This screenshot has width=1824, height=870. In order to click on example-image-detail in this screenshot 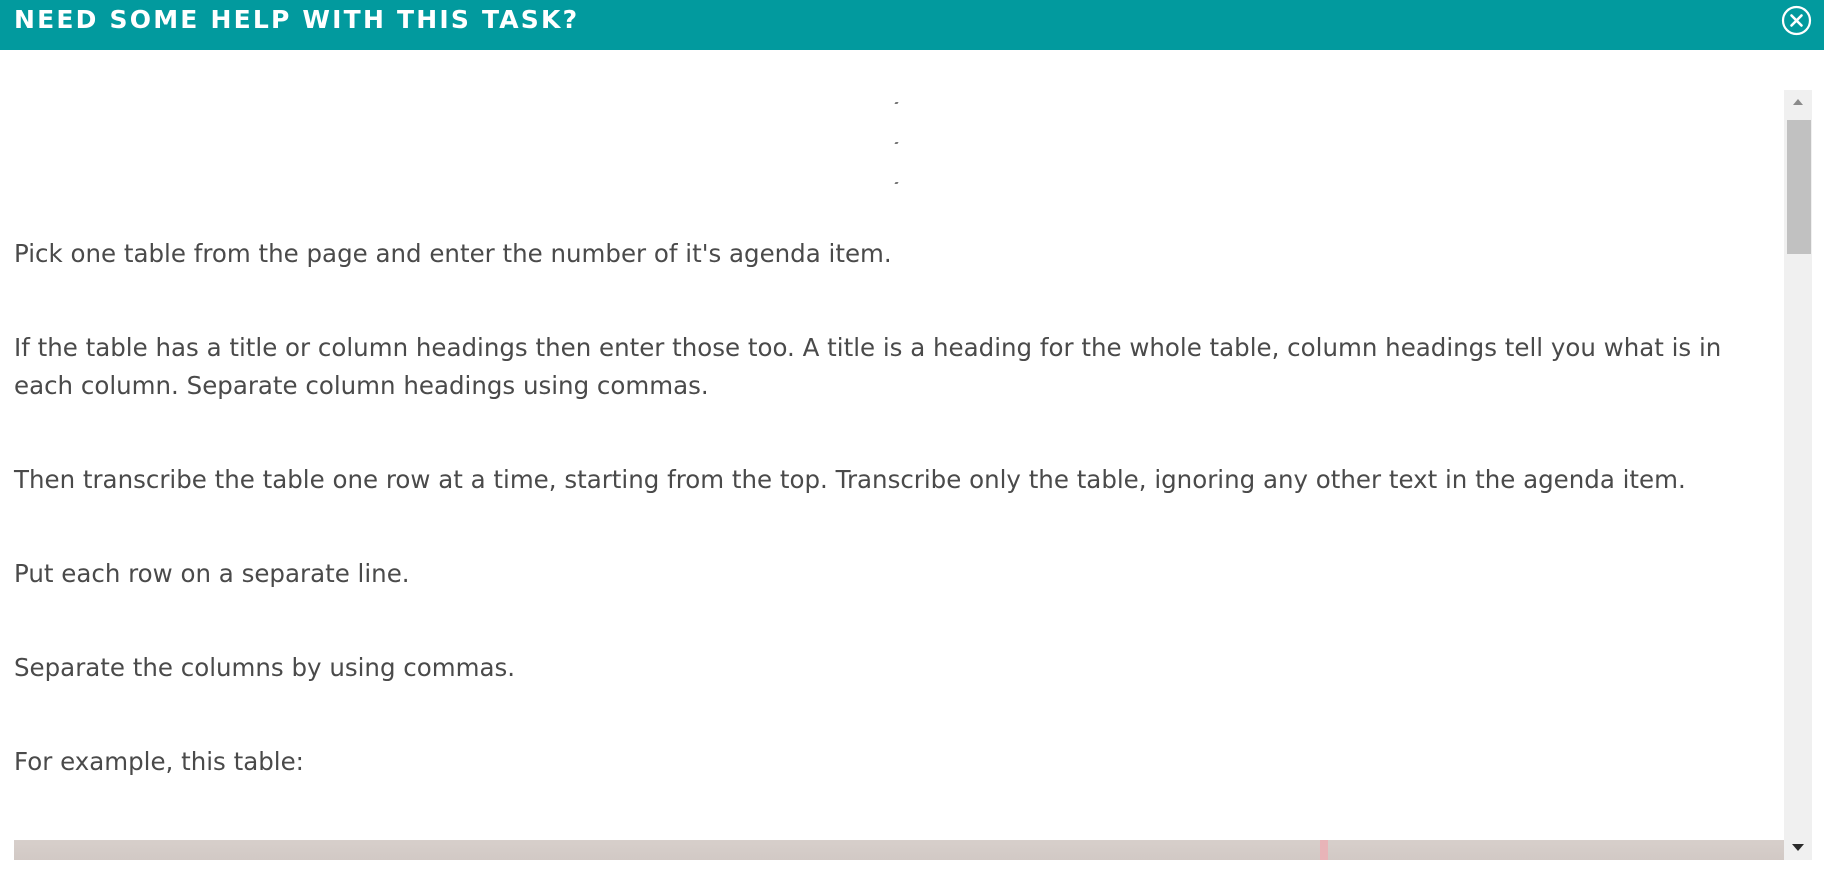, I will do `click(1324, 850)`.